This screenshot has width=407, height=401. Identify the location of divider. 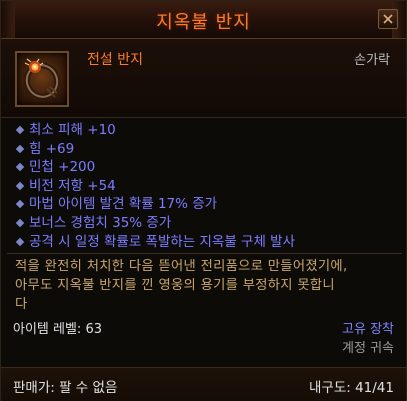
(204, 253).